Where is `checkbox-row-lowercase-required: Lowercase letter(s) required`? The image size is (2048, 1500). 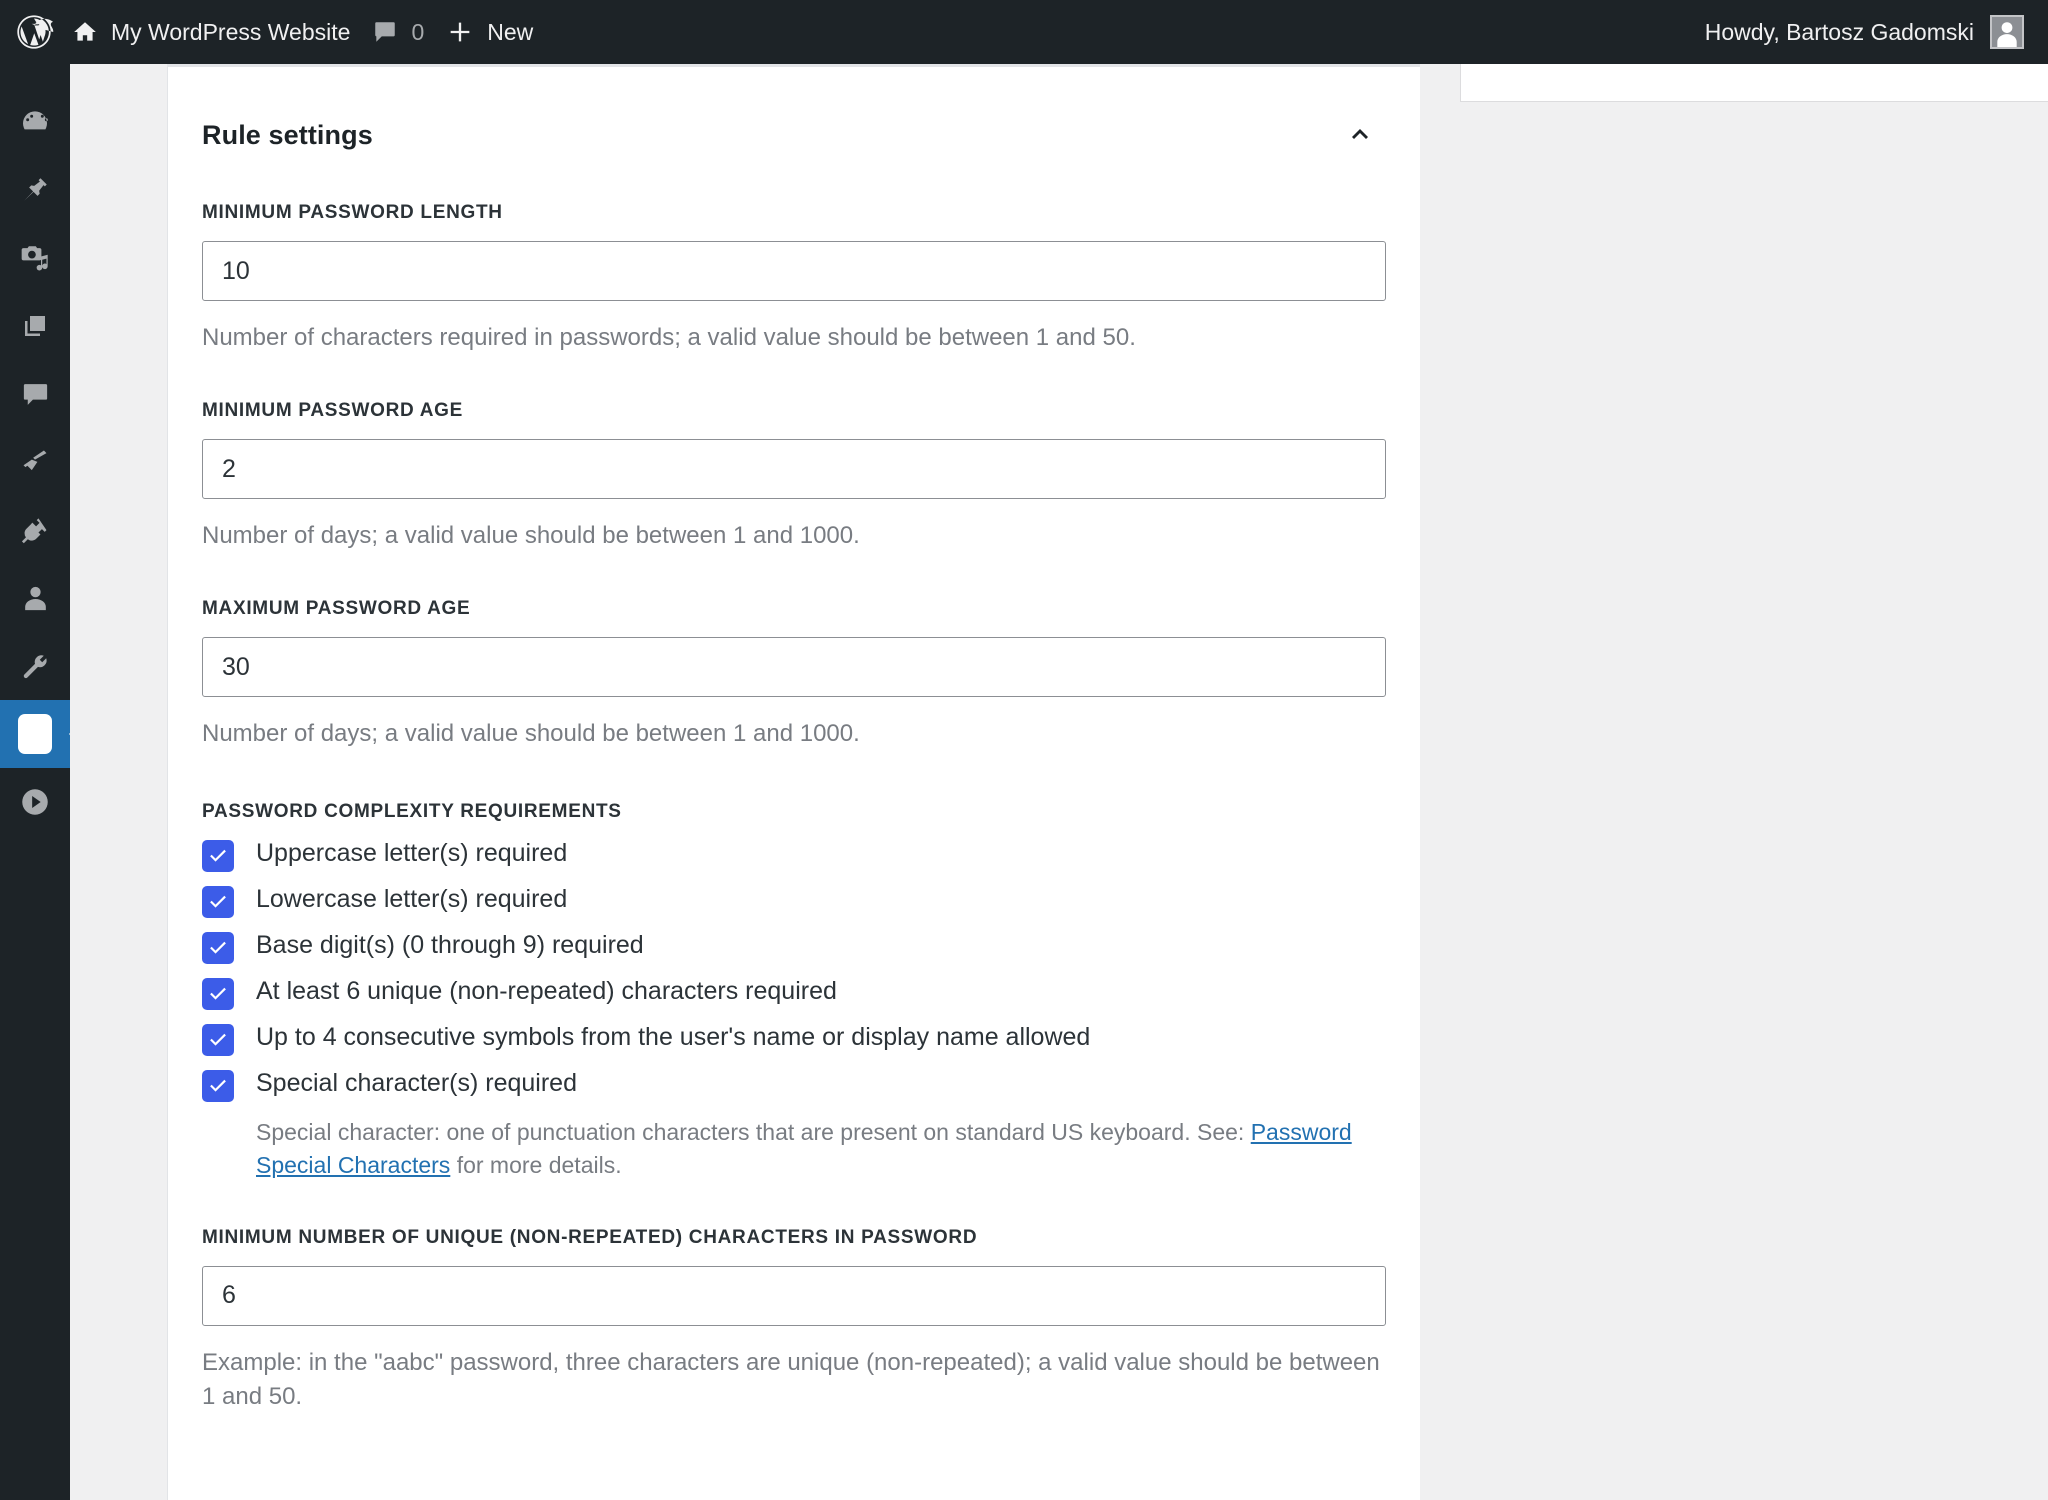 checkbox-row-lowercase-required: Lowercase letter(s) required is located at coordinates (794, 901).